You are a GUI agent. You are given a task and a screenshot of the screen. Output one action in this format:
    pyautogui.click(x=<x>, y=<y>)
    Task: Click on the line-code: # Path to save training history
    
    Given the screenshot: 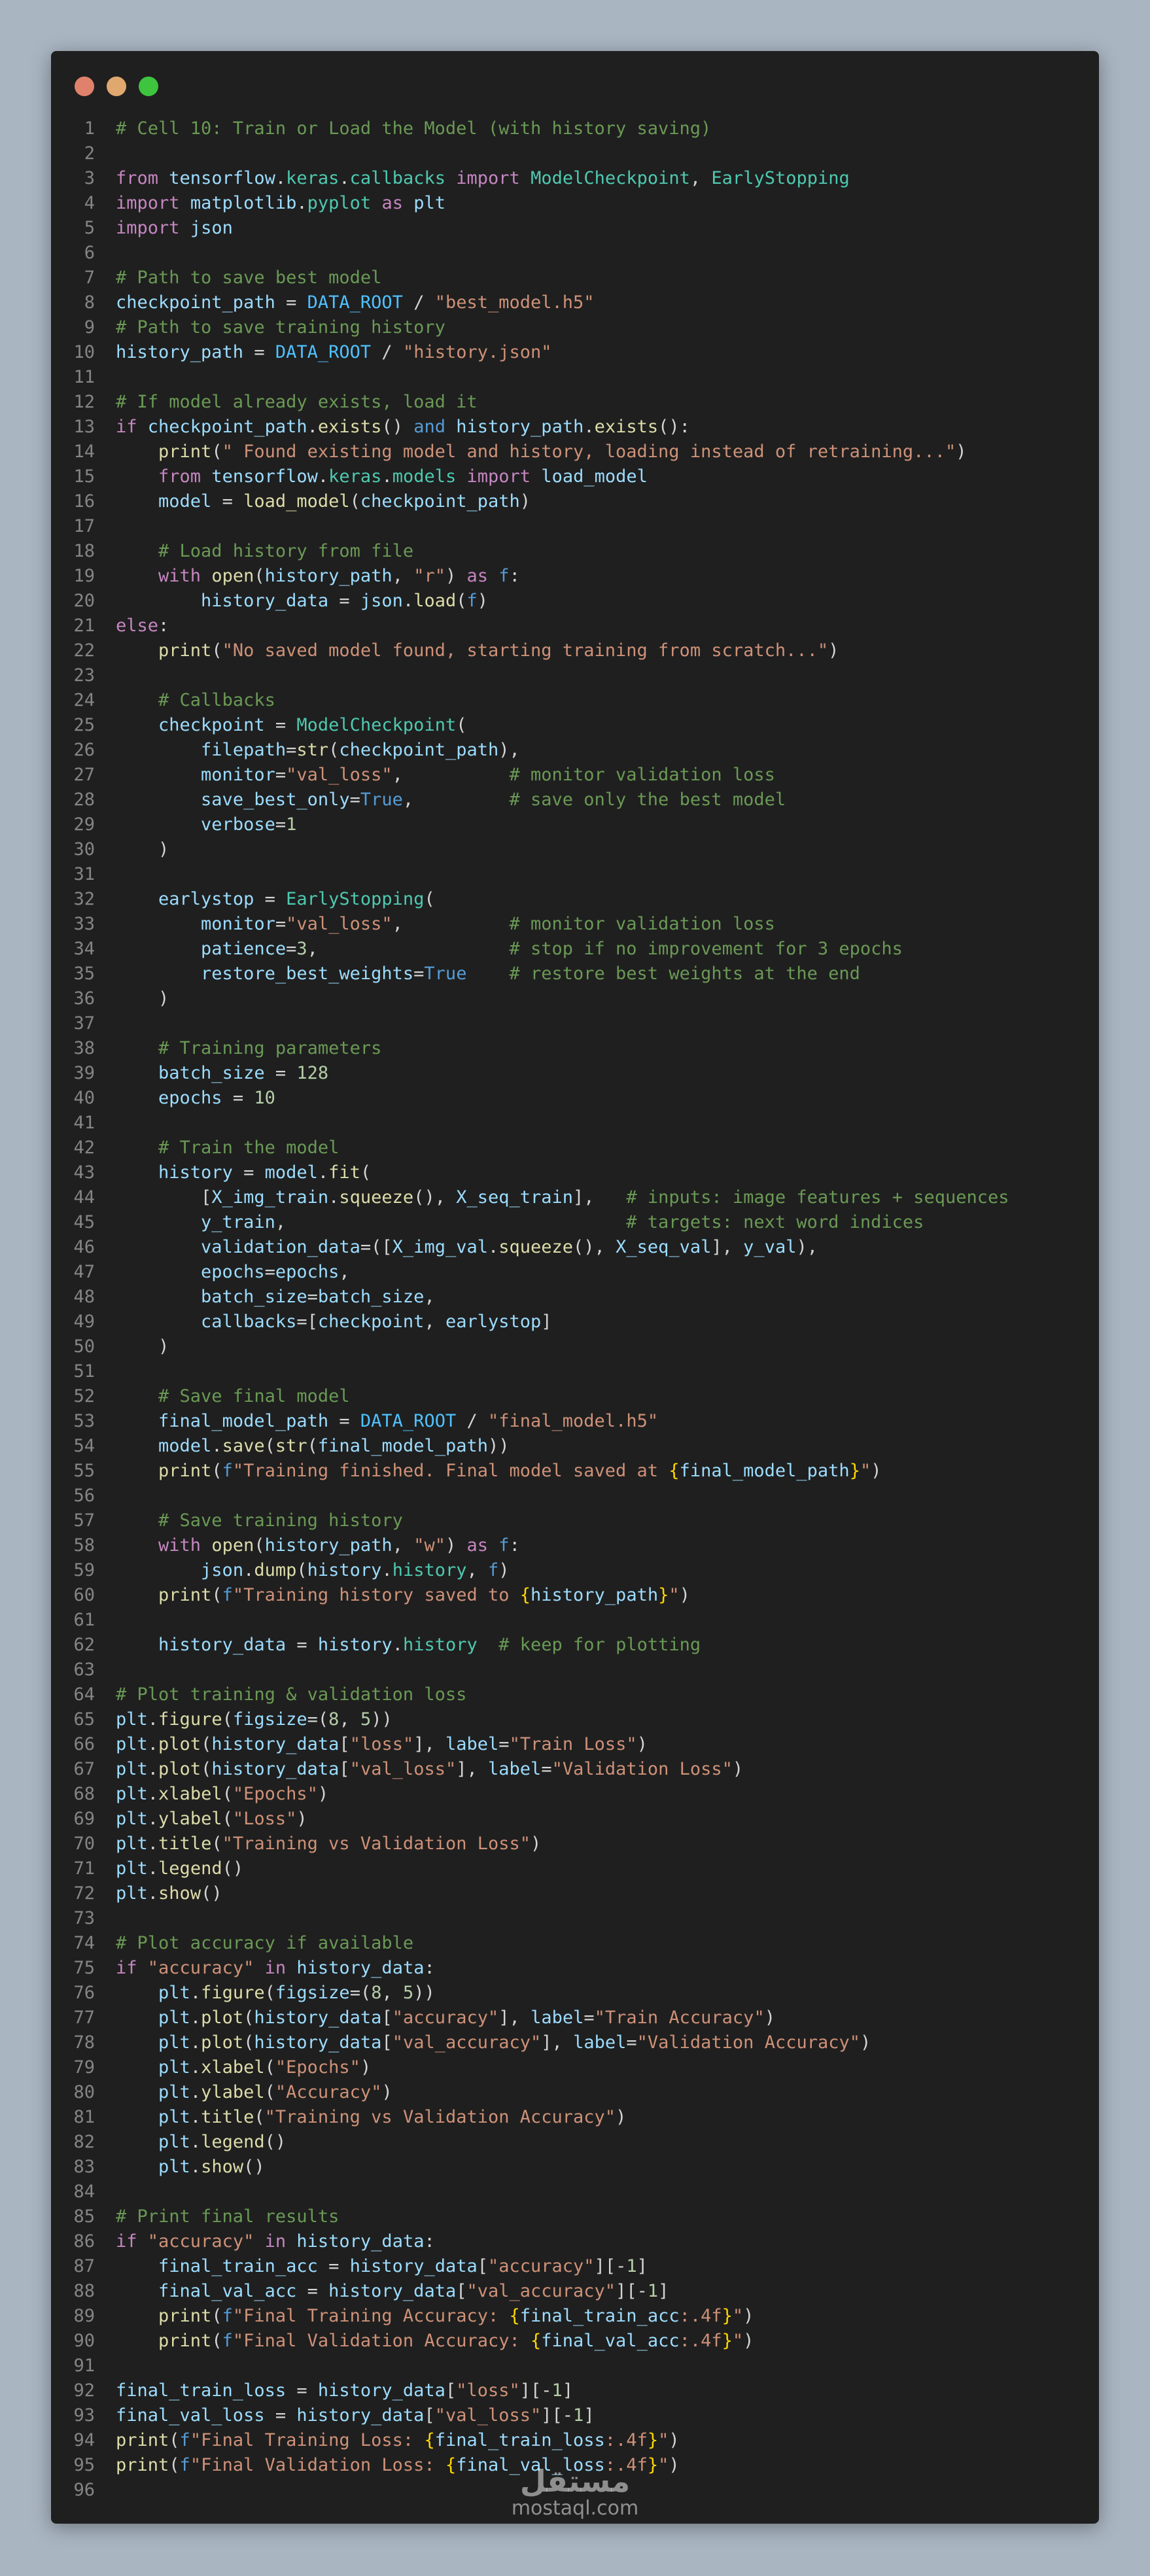 What is the action you would take?
    pyautogui.click(x=280, y=327)
    